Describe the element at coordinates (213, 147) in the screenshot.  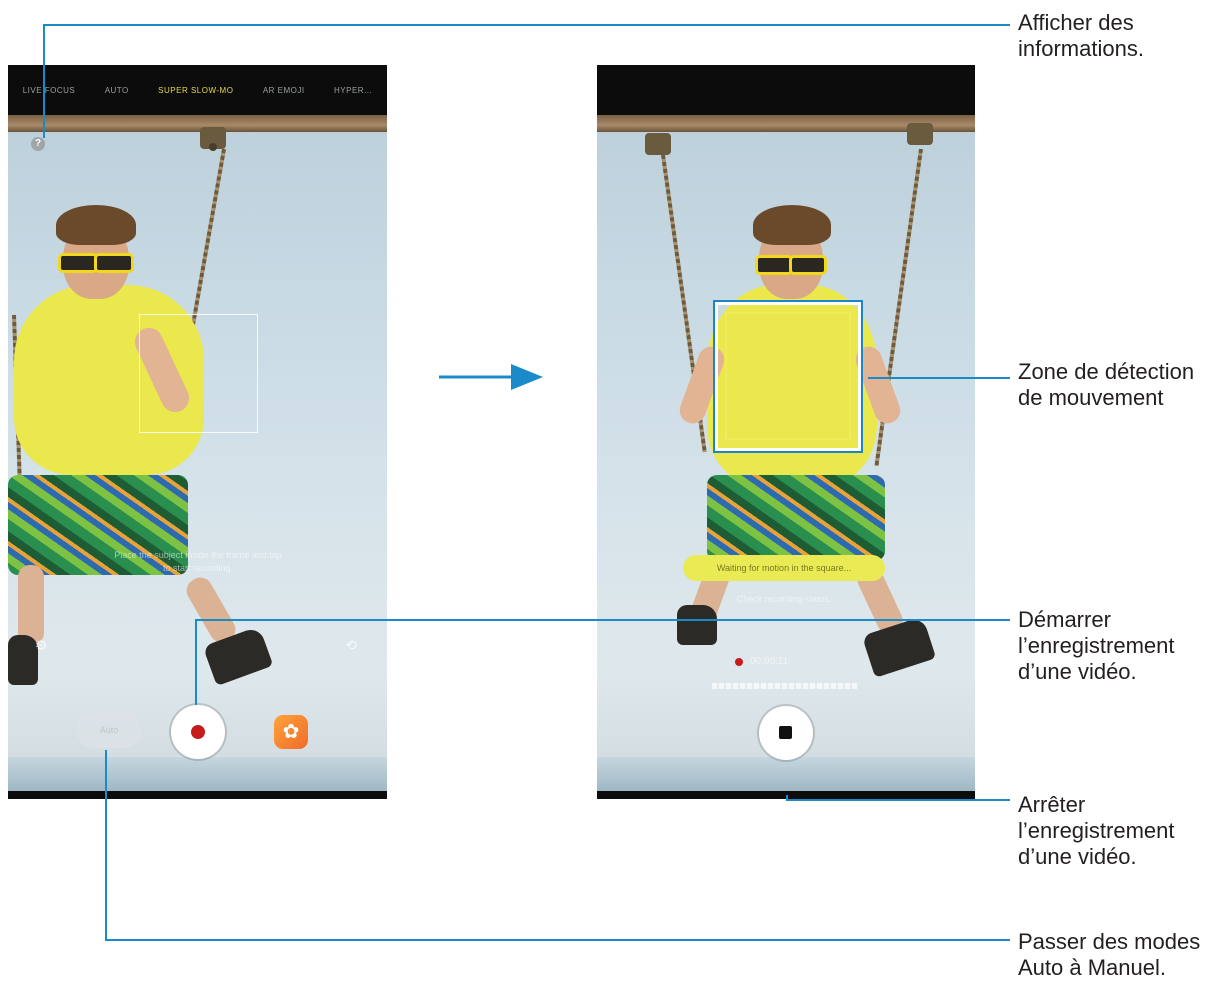
I see `swing-bolt` at that location.